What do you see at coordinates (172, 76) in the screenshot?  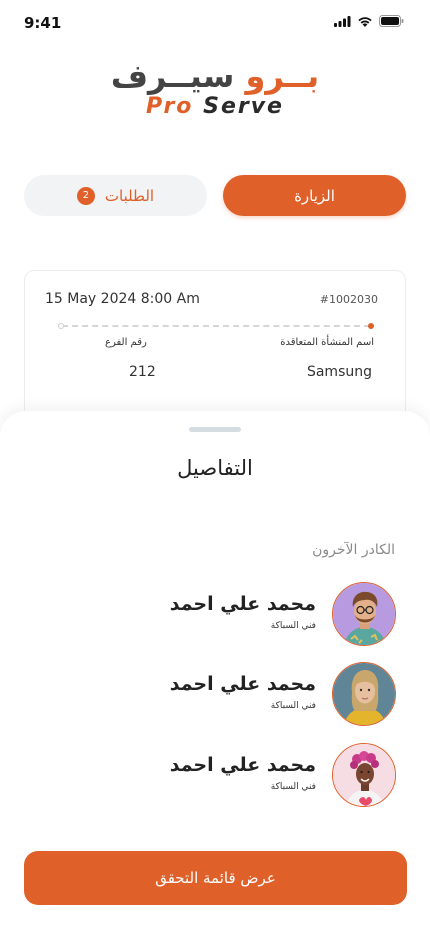 I see `logo-arabic-main: سيــرف` at bounding box center [172, 76].